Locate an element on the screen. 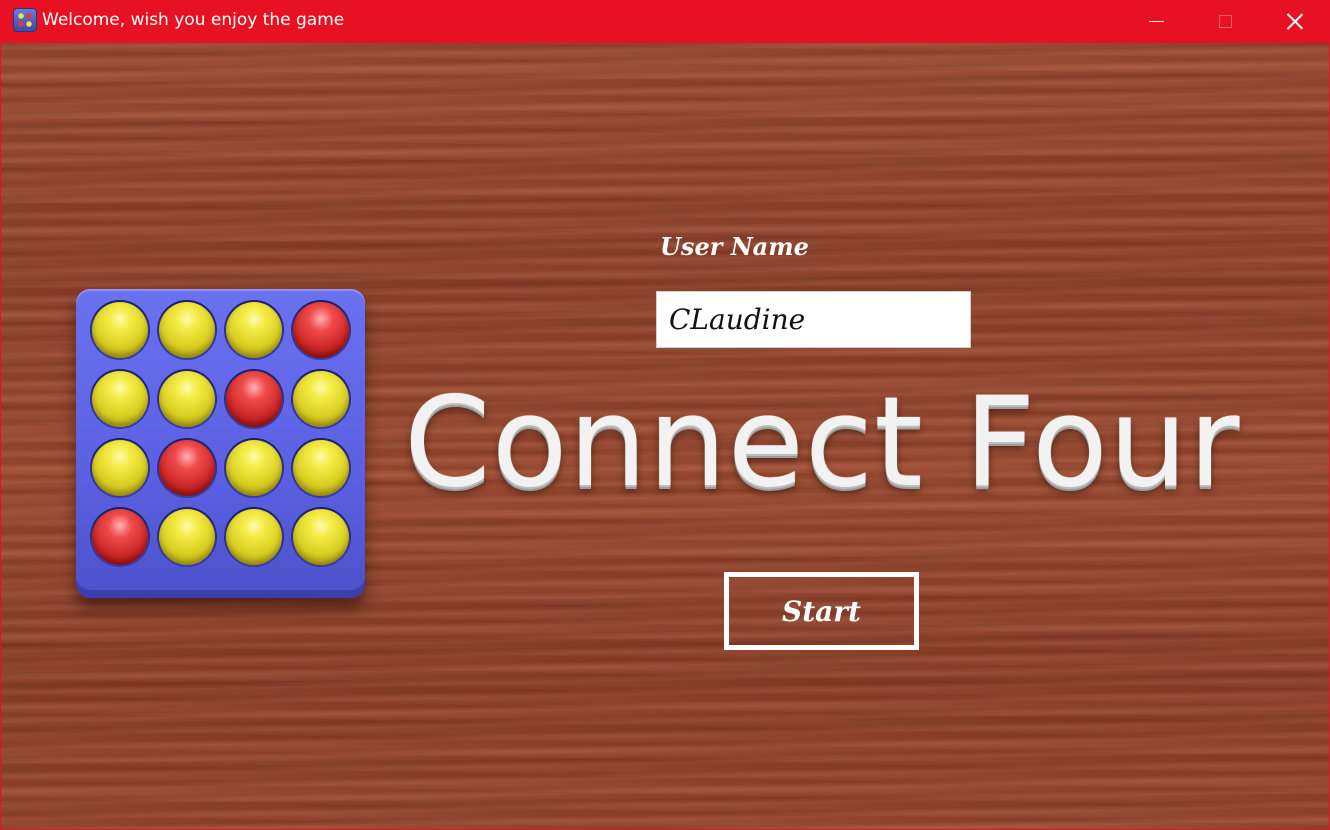 This screenshot has height=830, width=1330. user-name-input is located at coordinates (813, 319).